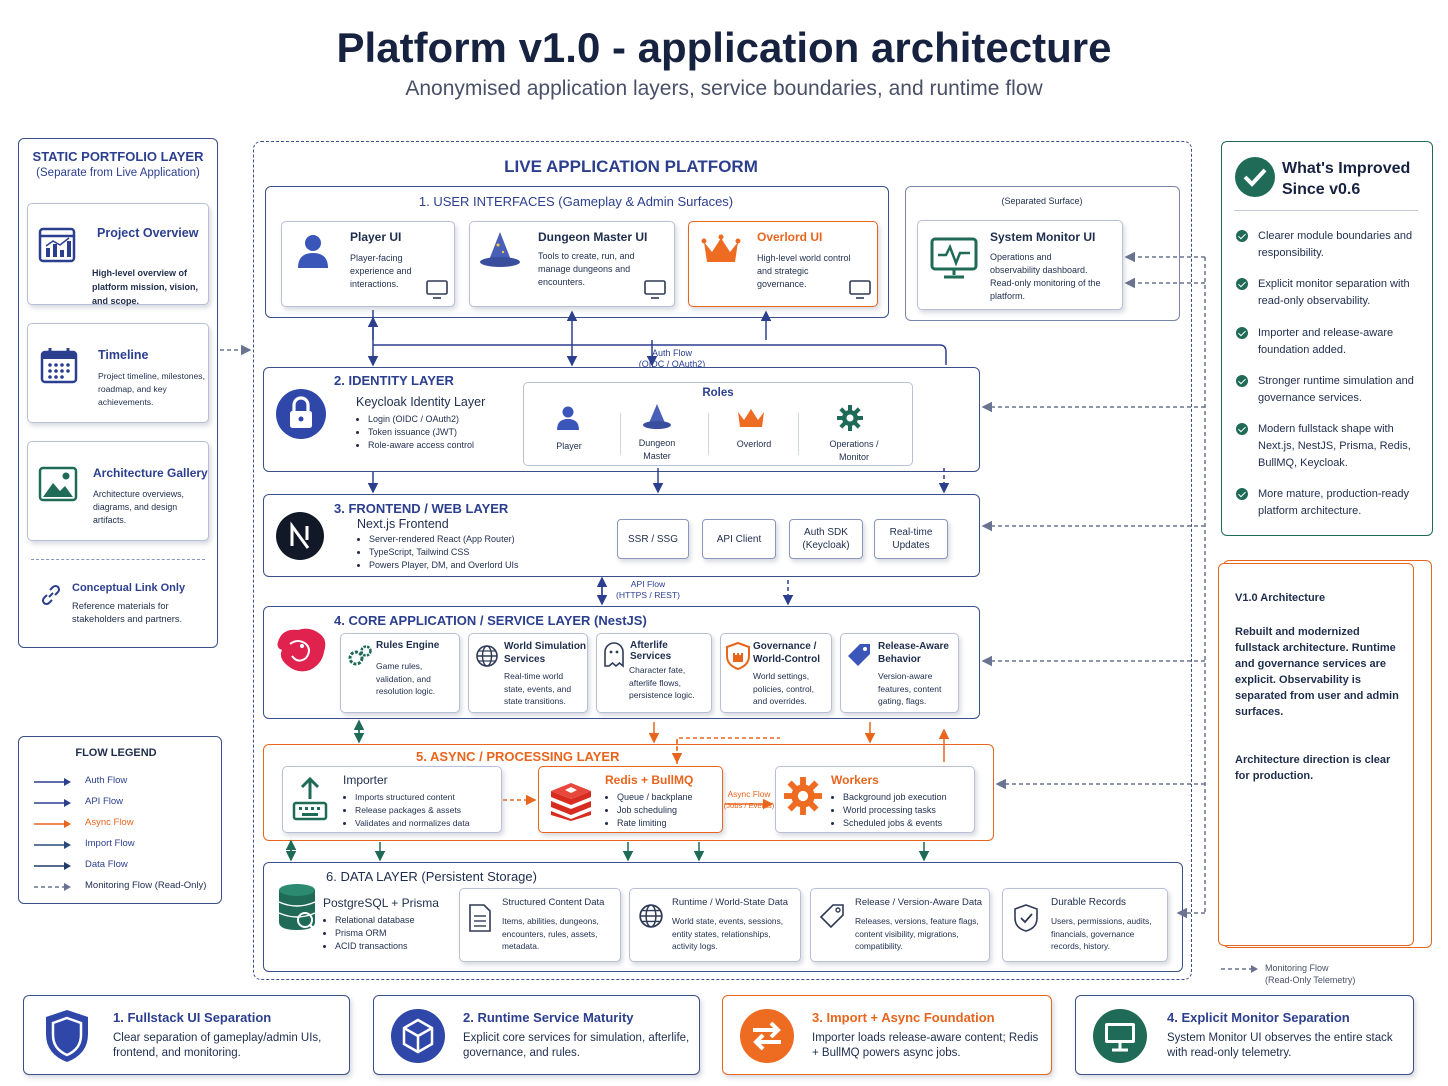 Image resolution: width=1448 pixels, height=1086 pixels. Describe the element at coordinates (59, 366) in the screenshot. I see `calendar-icon` at that location.